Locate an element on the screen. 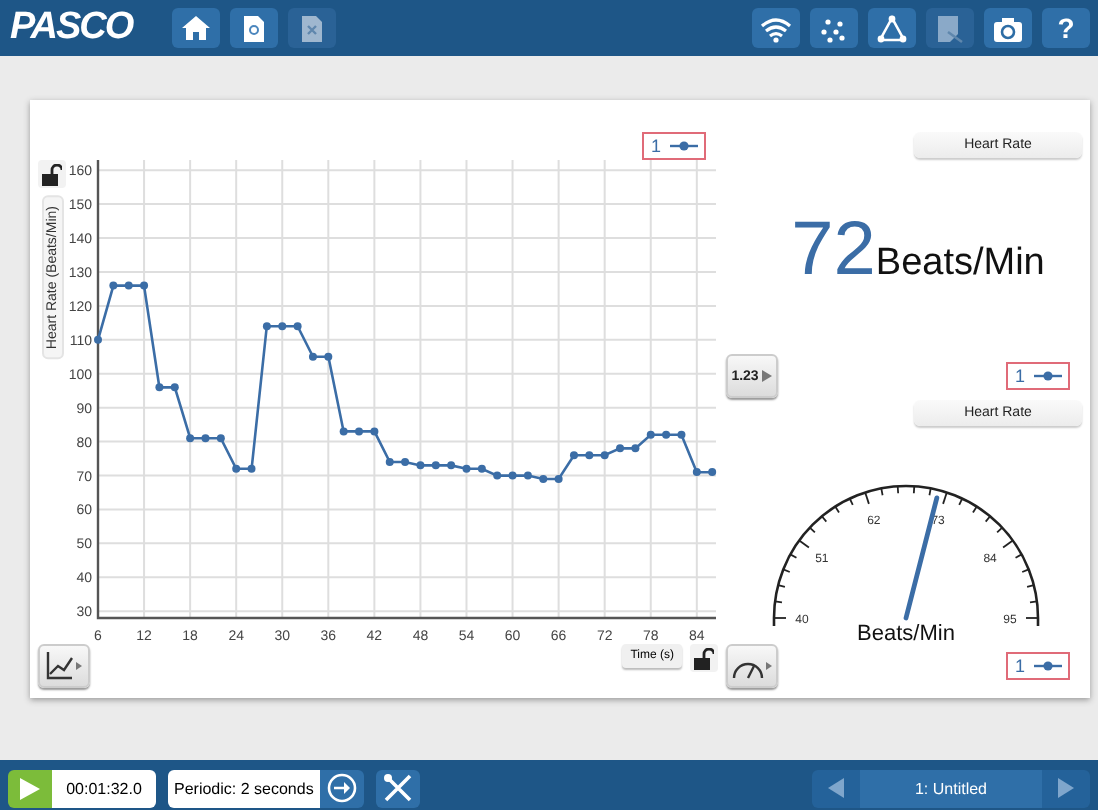  next-page-button is located at coordinates (1066, 788).